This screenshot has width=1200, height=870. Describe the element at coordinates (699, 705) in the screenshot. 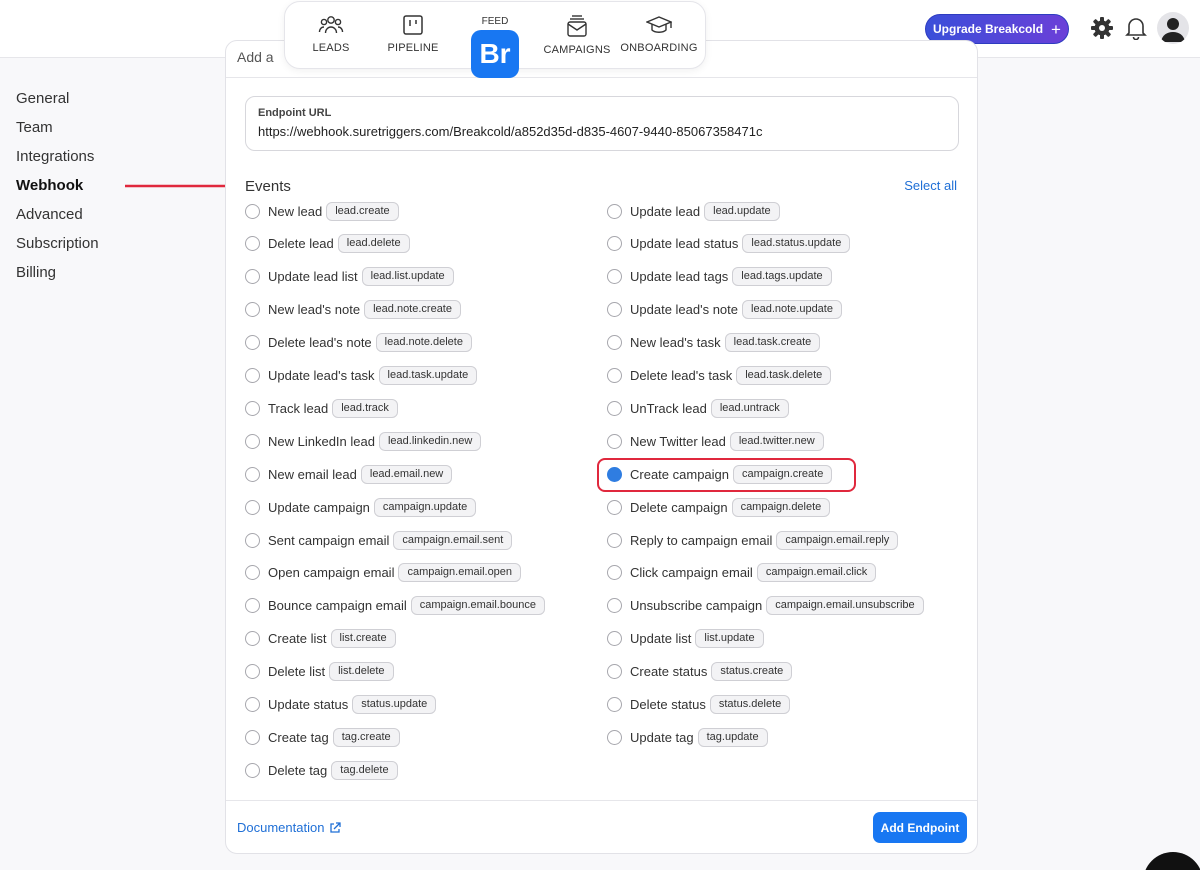

I see `event-status-delete: Delete status status.delete` at that location.